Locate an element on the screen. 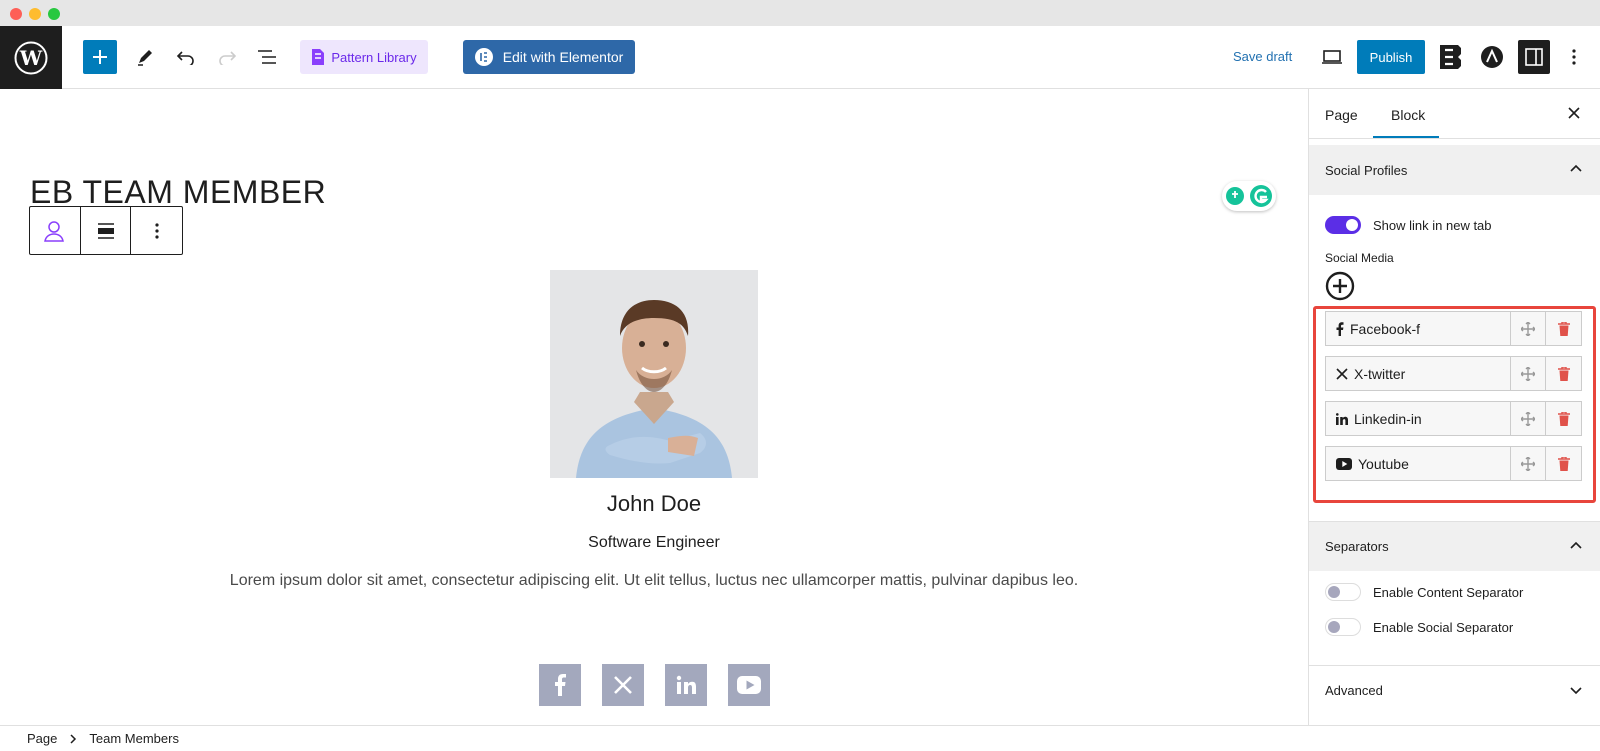 This screenshot has width=1600, height=751. block-toolbar is located at coordinates (106, 230).